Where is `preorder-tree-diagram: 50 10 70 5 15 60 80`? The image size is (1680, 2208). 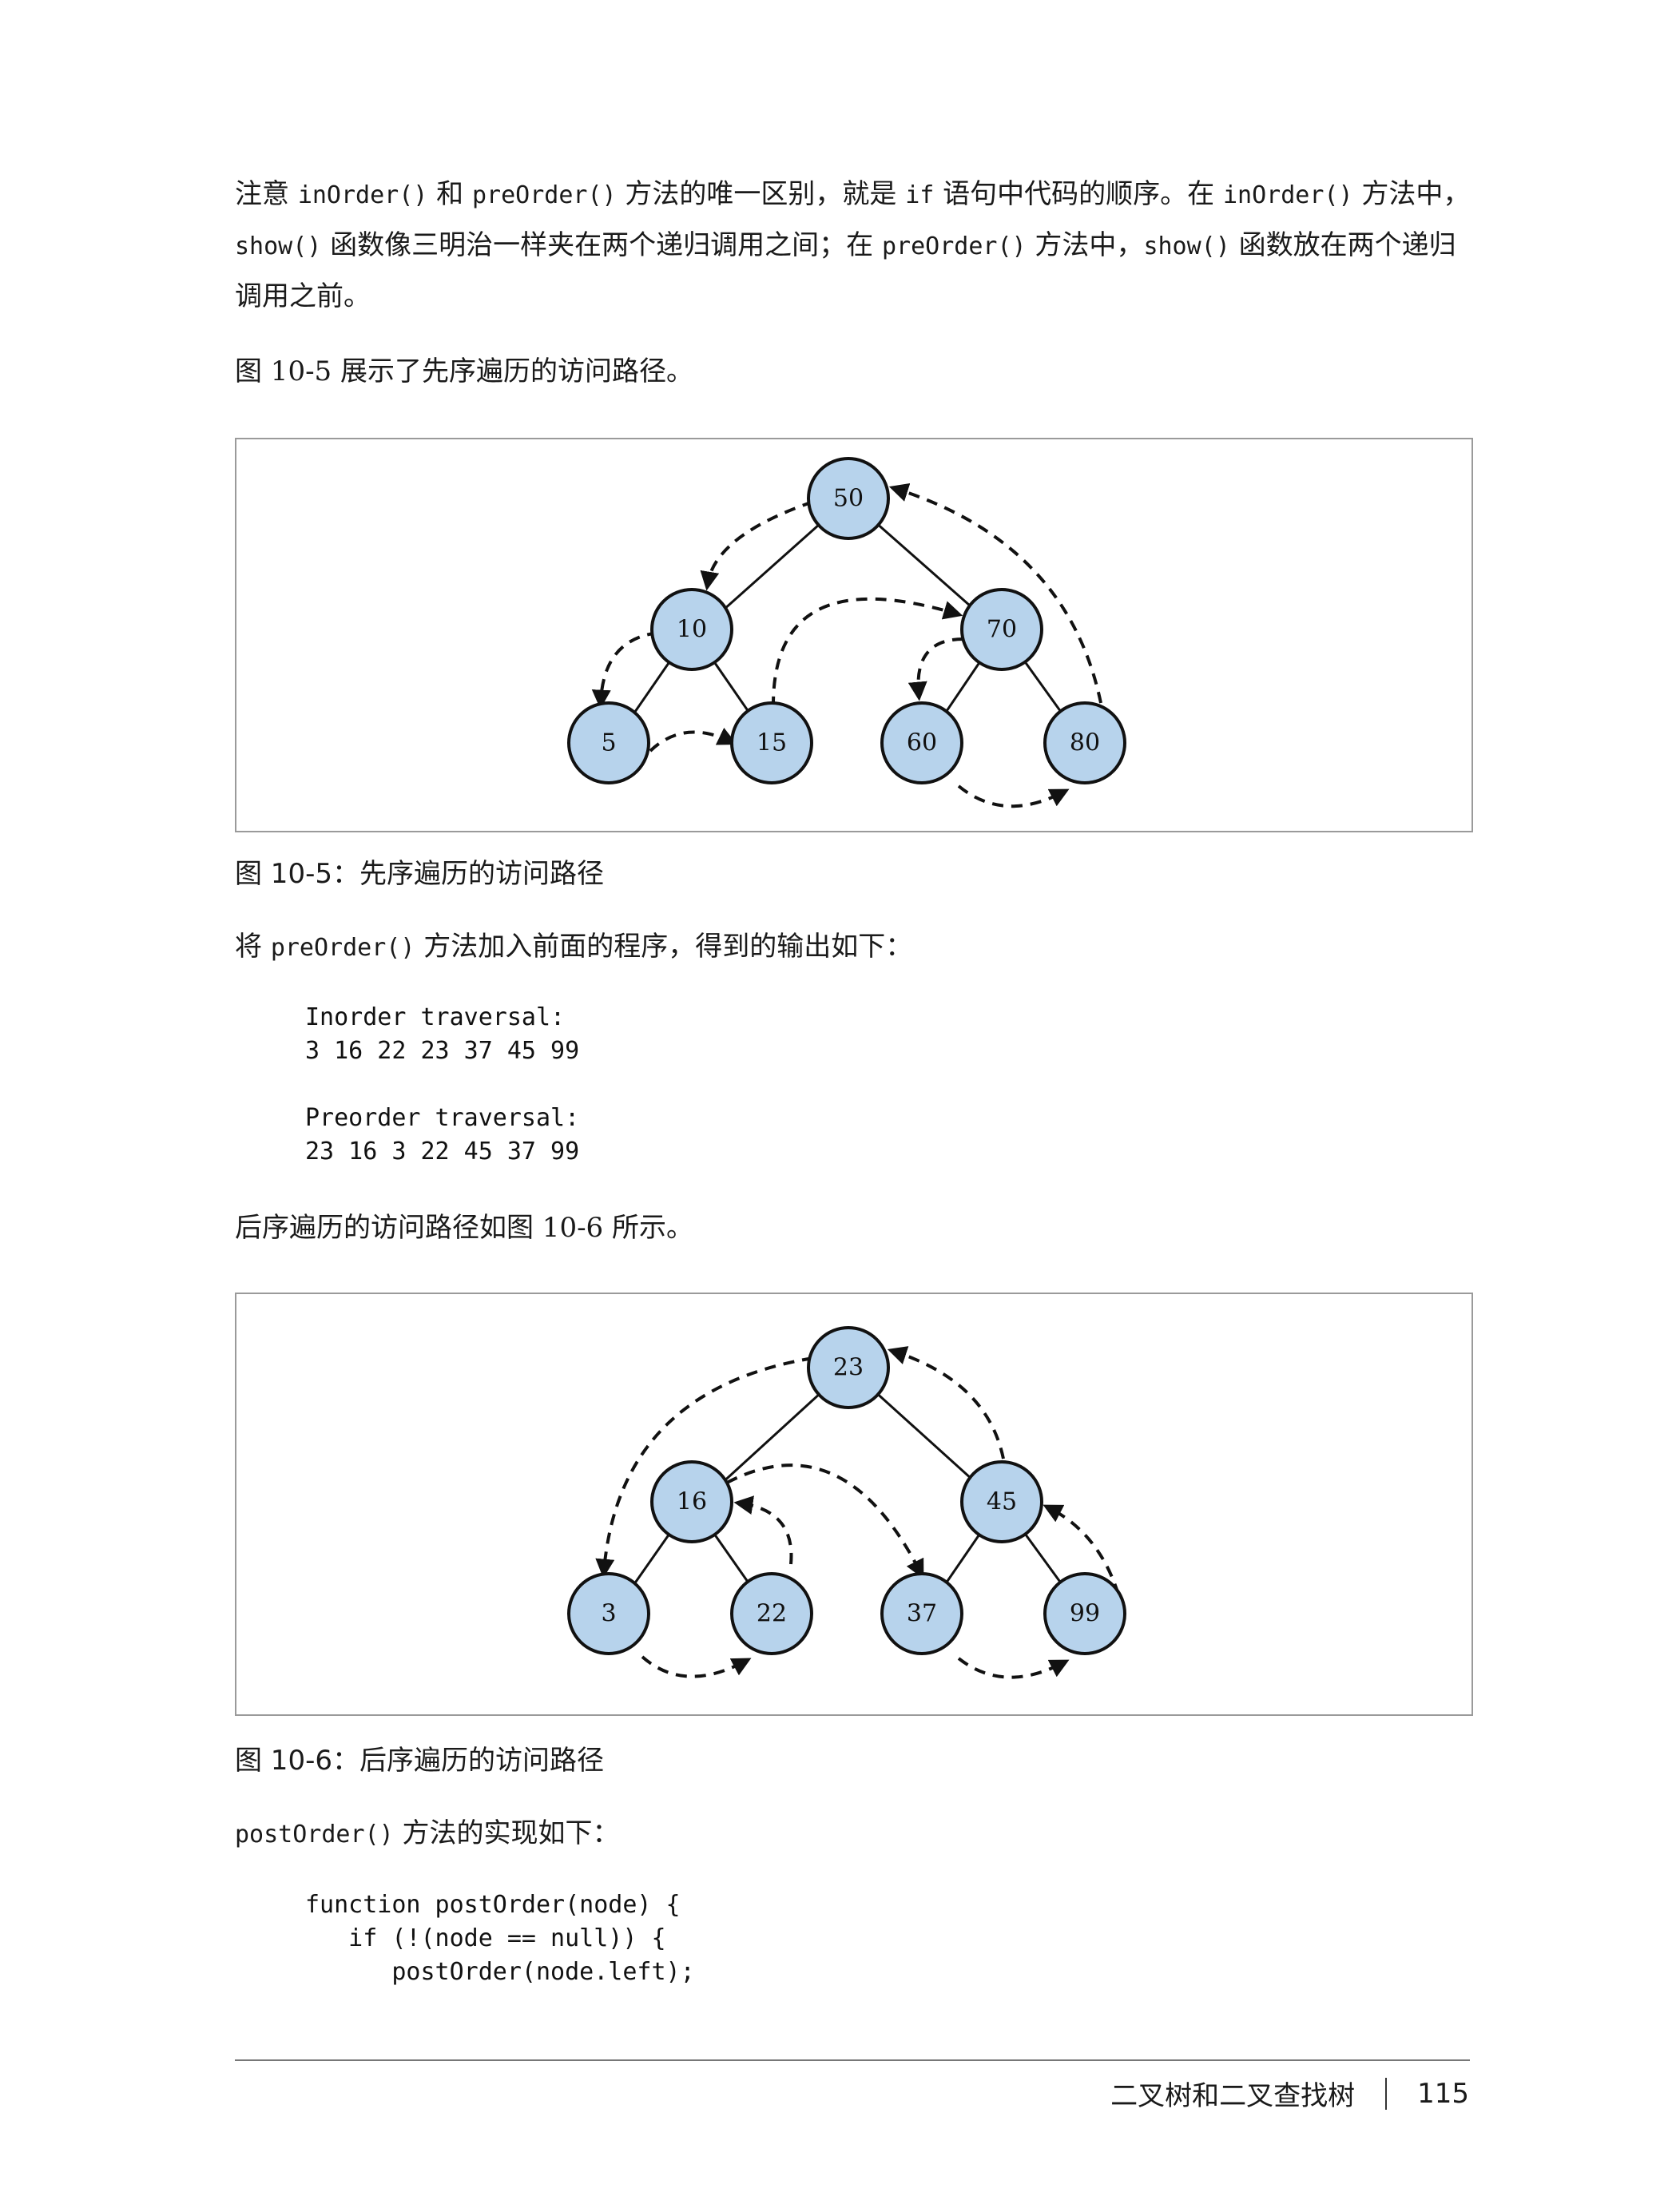 preorder-tree-diagram: 50 10 70 5 15 60 80 is located at coordinates (846, 632).